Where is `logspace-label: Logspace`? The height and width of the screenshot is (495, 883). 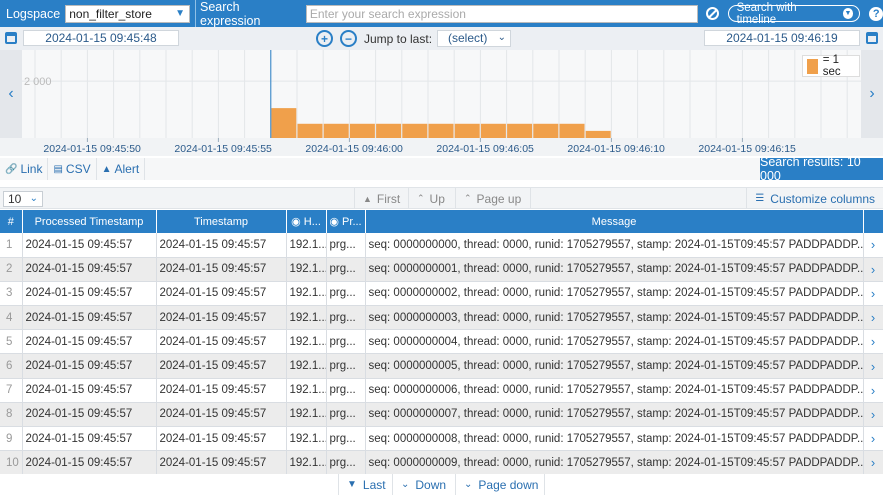
logspace-label: Logspace is located at coordinates (33, 13).